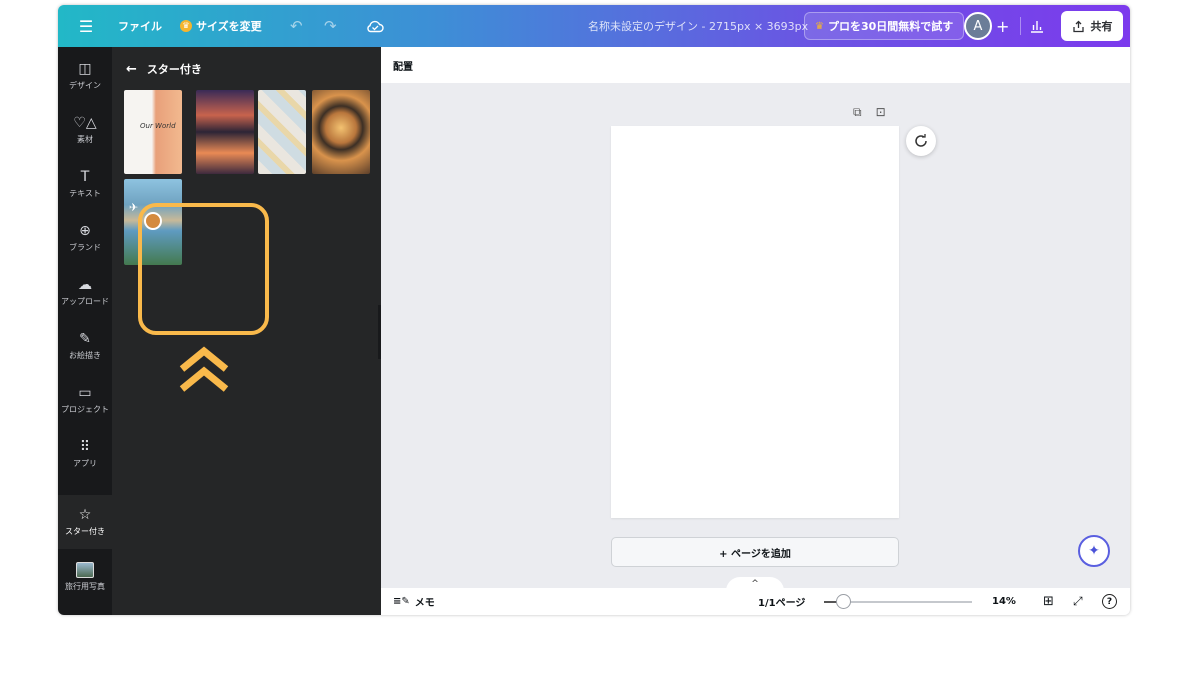 This screenshot has height=675, width=1200. What do you see at coordinates (85, 586) in the screenshot?
I see `rail-item-label: 旅行用写真` at bounding box center [85, 586].